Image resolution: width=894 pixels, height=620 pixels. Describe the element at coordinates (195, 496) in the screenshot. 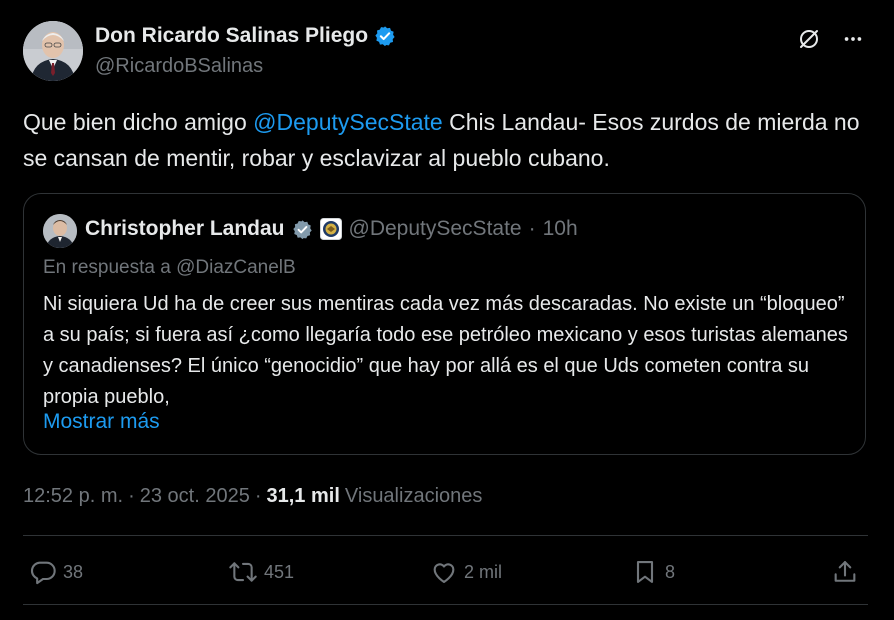

I see `tweet-date: 23 oct. 2025` at that location.